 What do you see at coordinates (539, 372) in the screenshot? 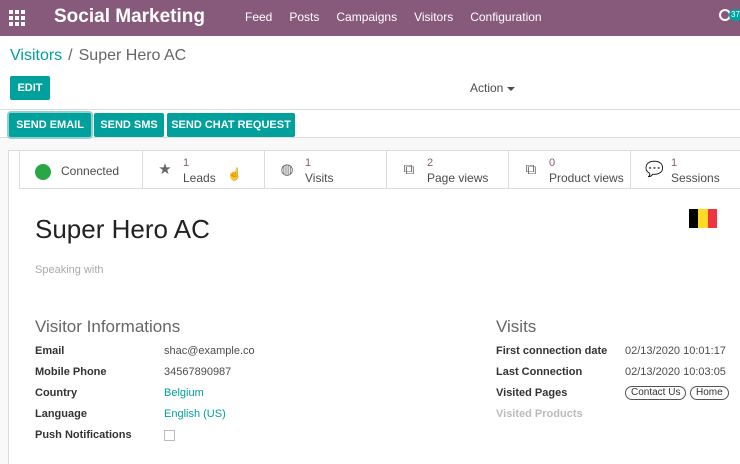
I see `last-connection-label: Last Connection` at bounding box center [539, 372].